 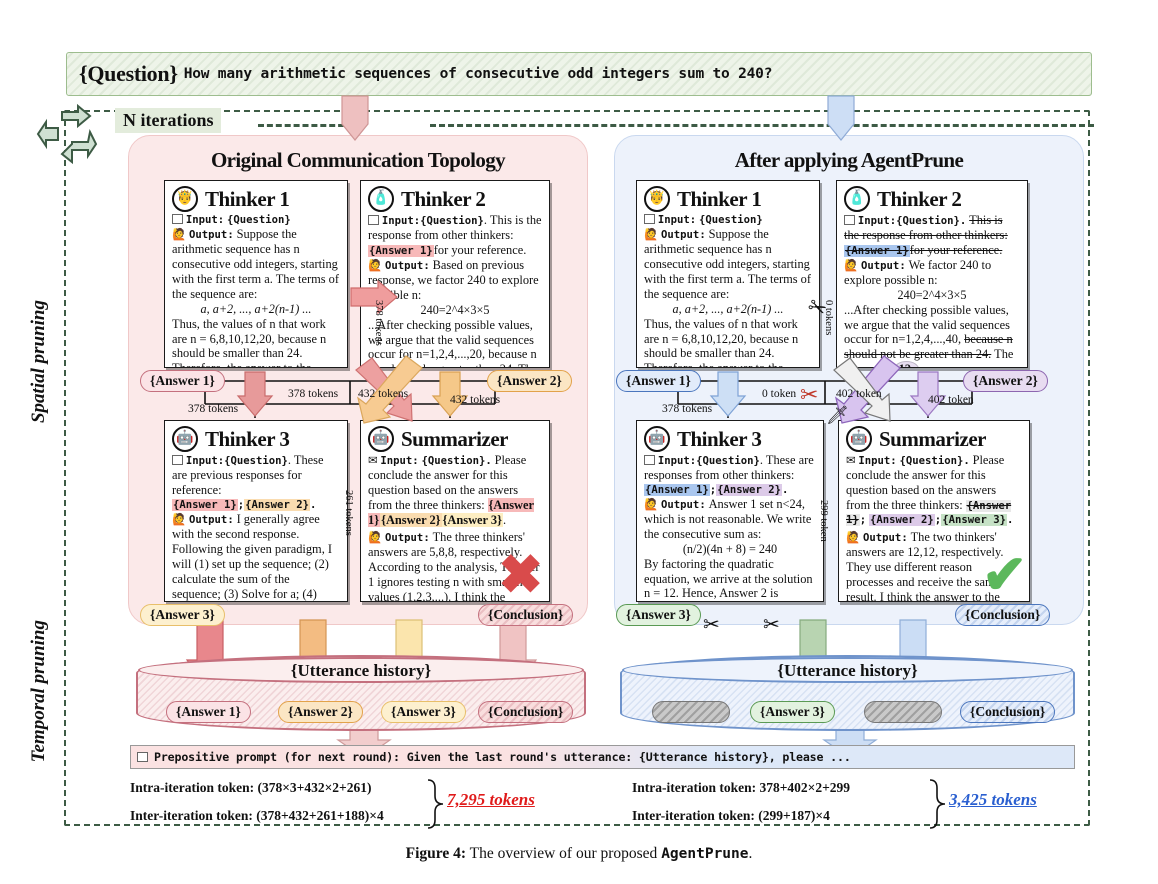 What do you see at coordinates (903, 712) in the screenshot?
I see `utterance-right-item-2-pruned` at bounding box center [903, 712].